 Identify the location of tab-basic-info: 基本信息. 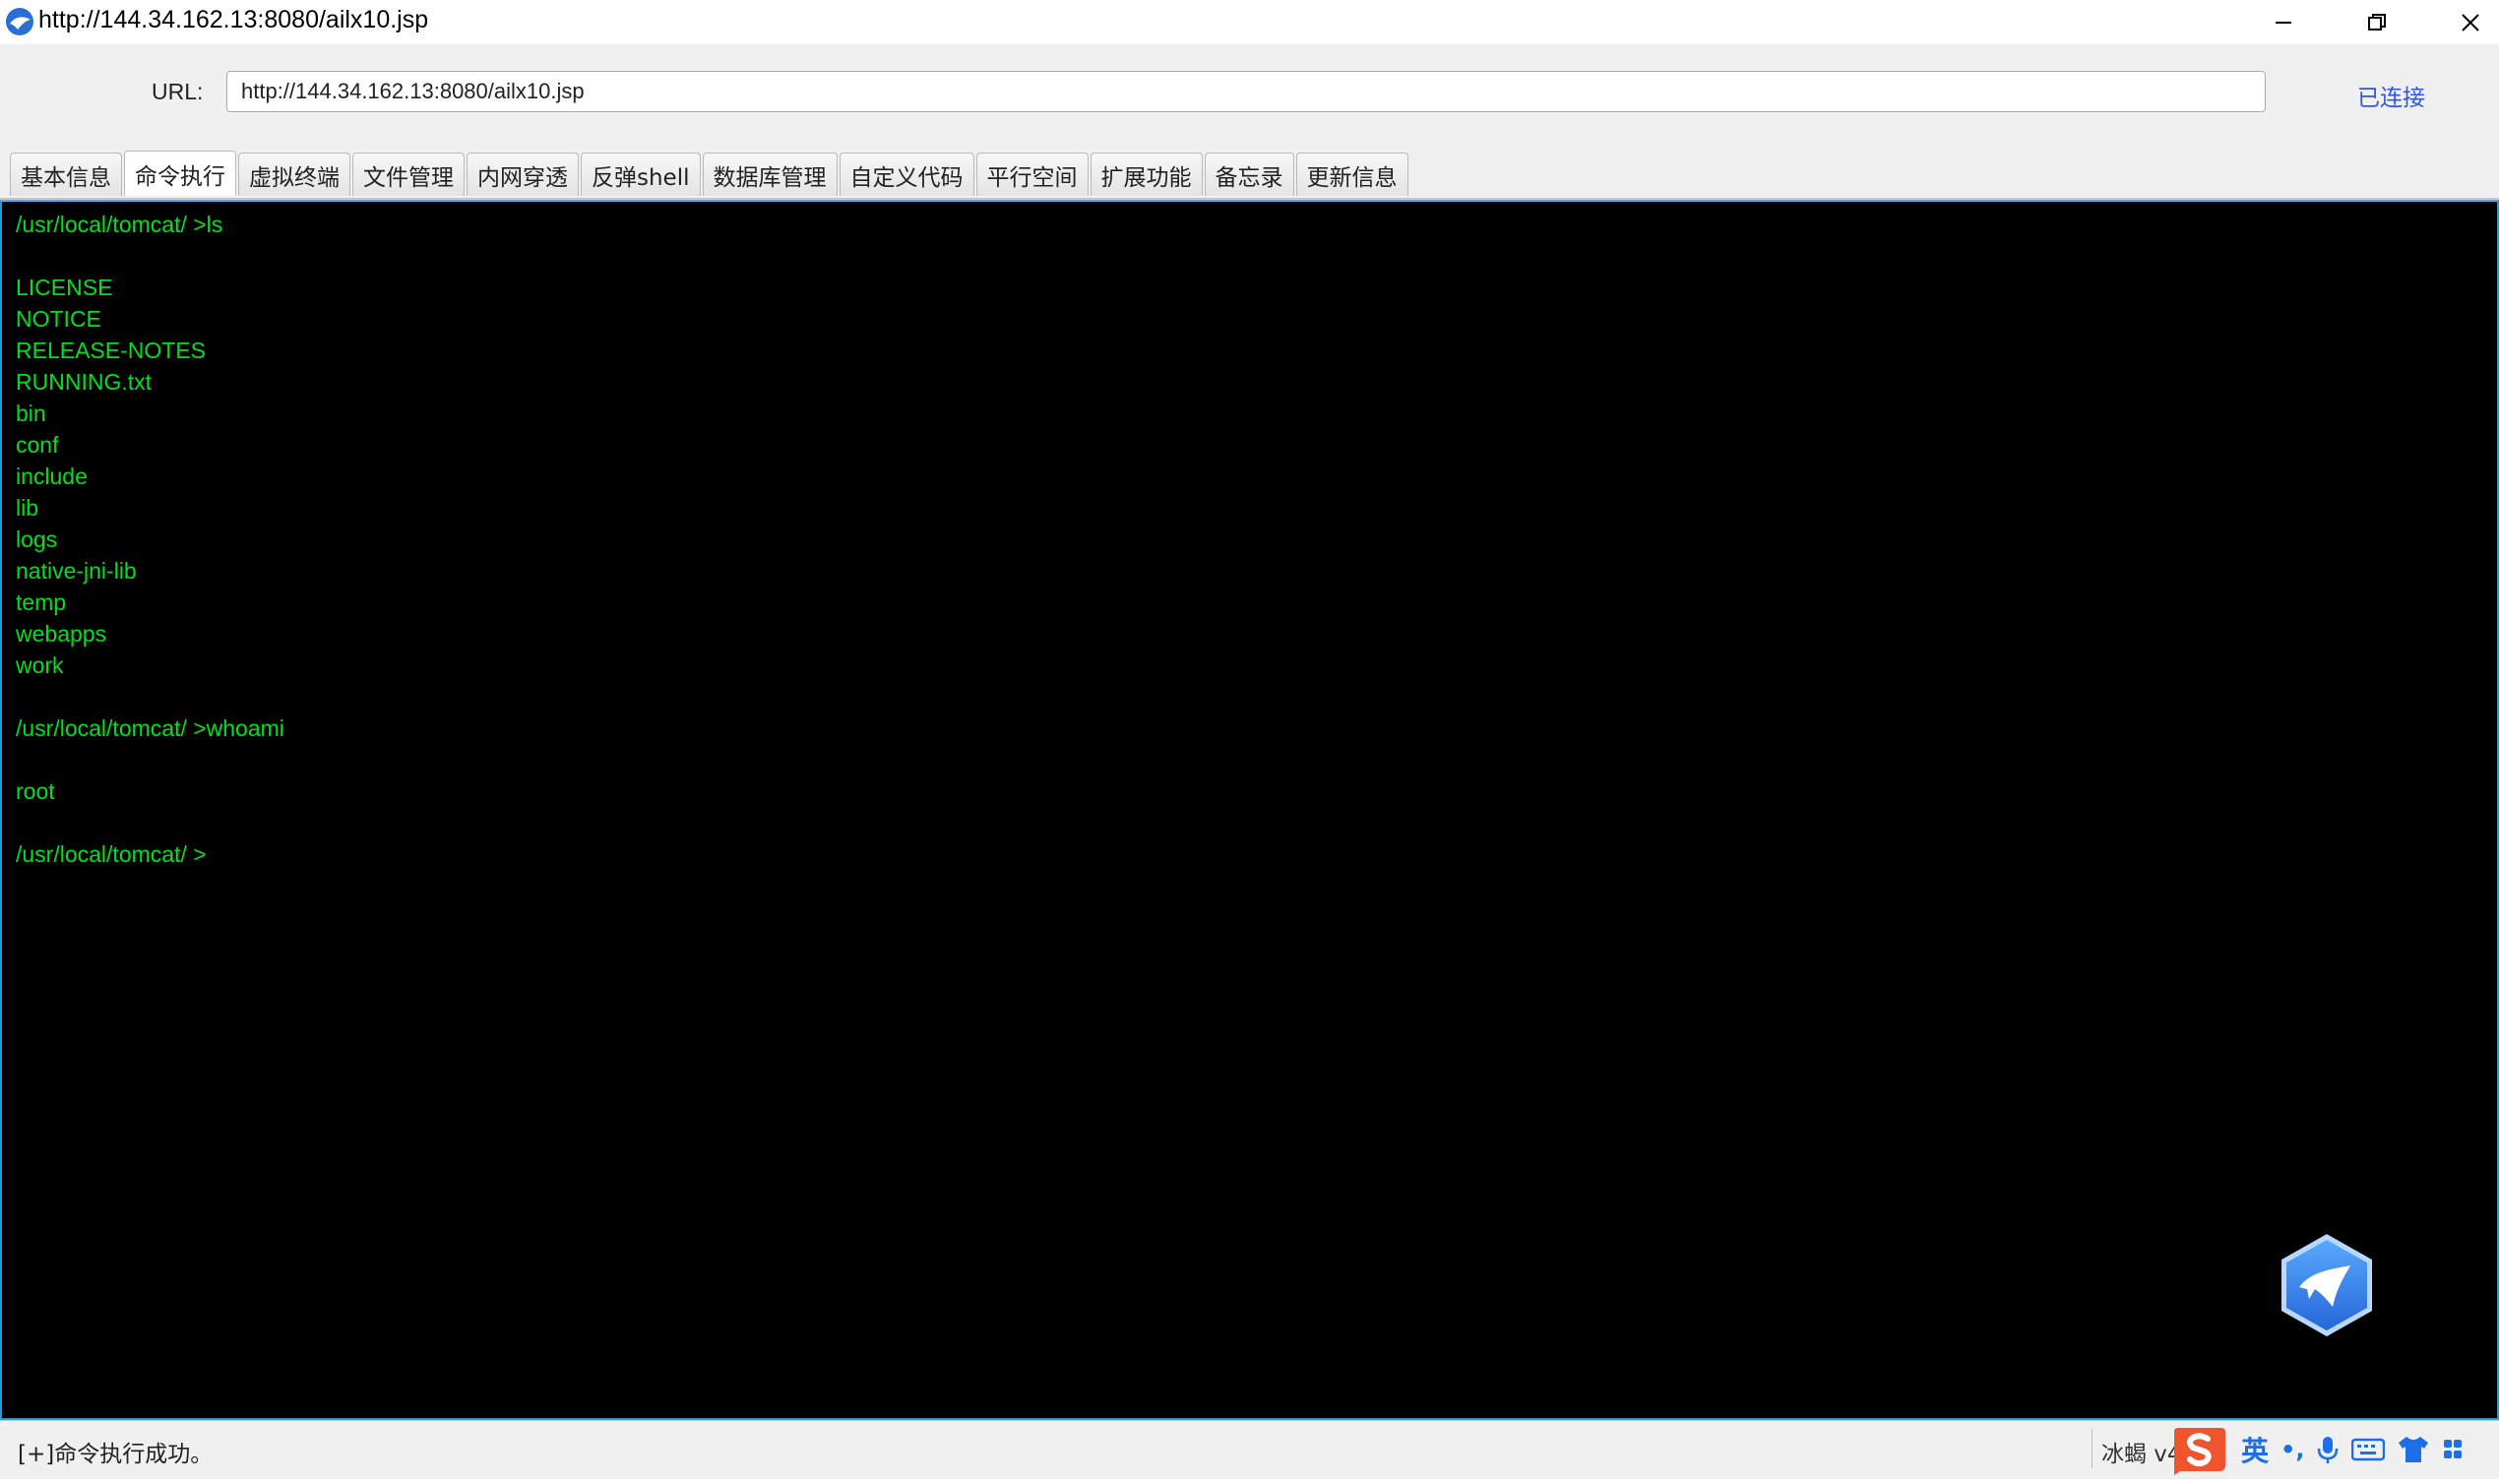
(66, 174).